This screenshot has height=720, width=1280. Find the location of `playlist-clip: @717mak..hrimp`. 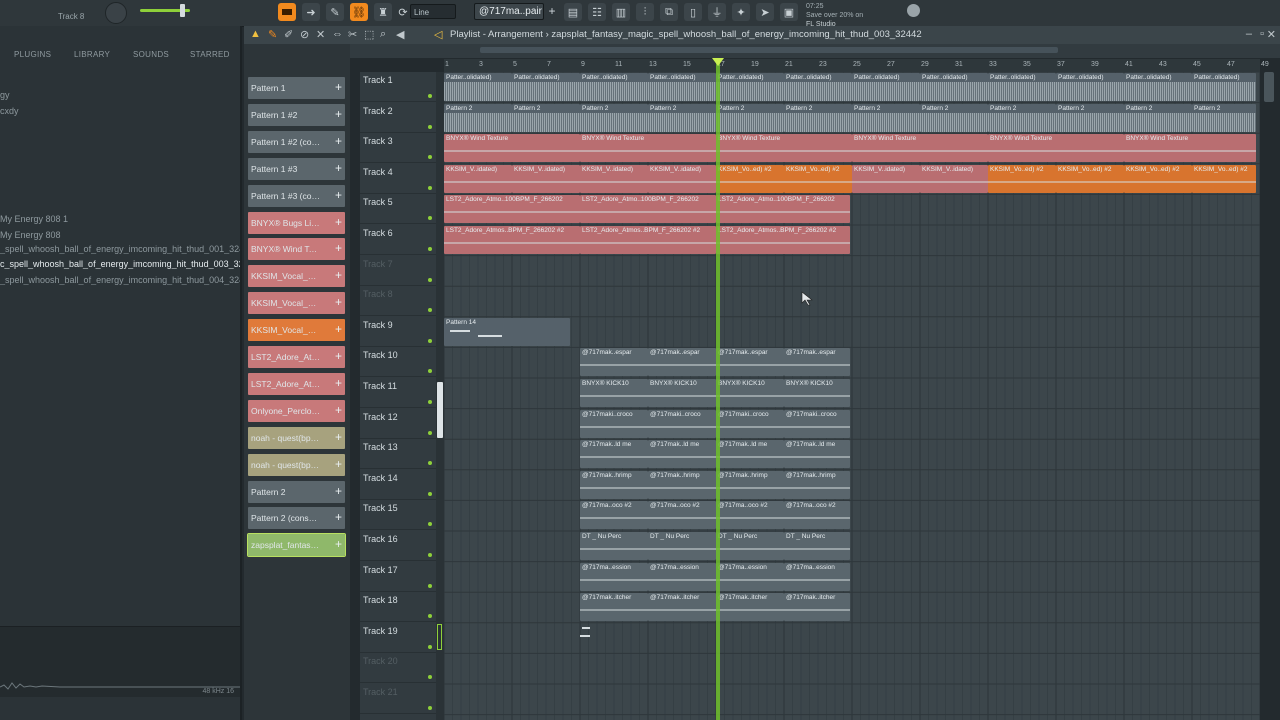

playlist-clip: @717mak..hrimp is located at coordinates (817, 484).